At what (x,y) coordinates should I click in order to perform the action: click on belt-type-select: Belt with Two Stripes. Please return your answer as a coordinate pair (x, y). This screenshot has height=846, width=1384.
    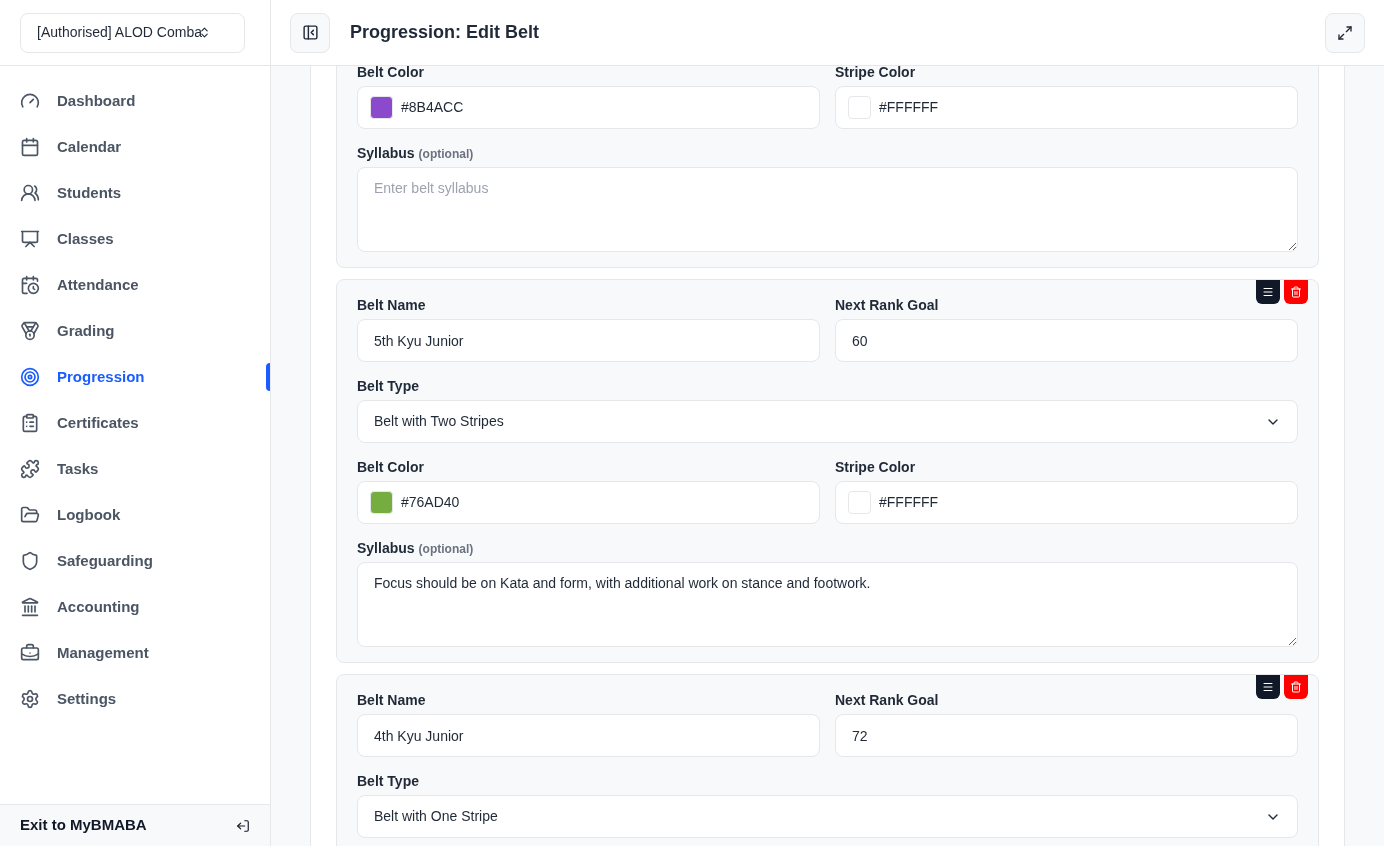
    Looking at the image, I should click on (827, 421).